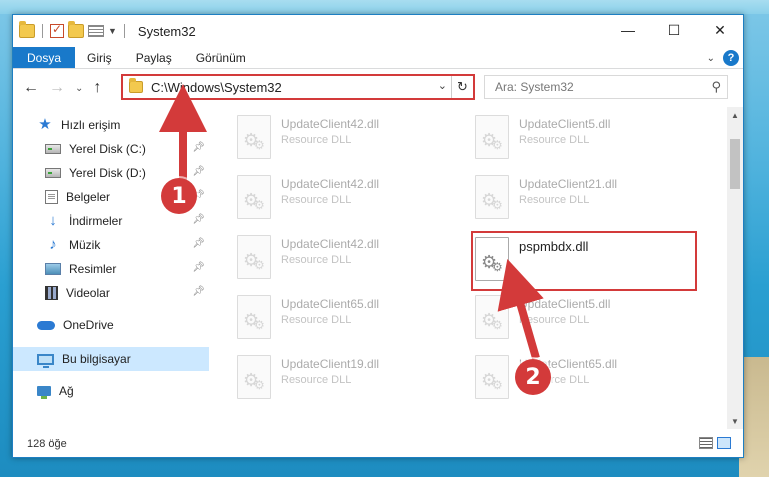  What do you see at coordinates (706, 443) in the screenshot?
I see `details-view-icon` at bounding box center [706, 443].